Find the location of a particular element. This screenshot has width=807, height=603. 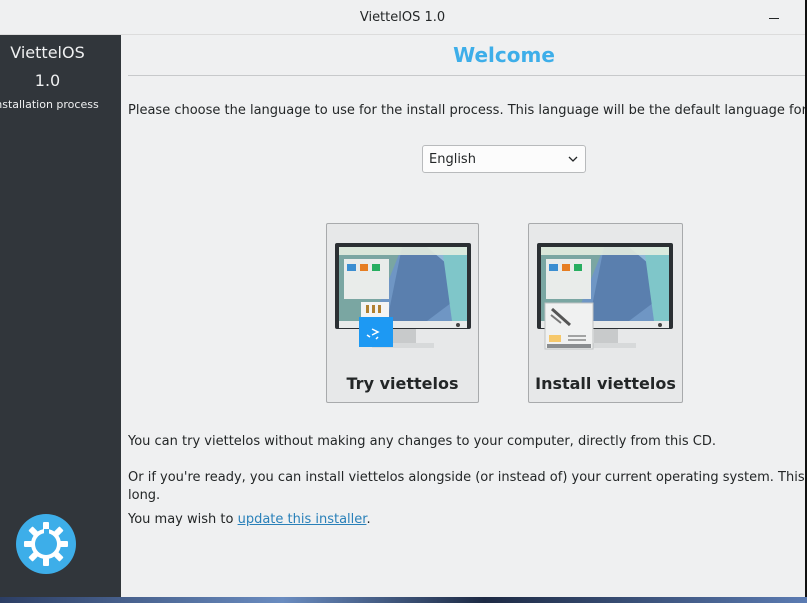

title-bar: ViettelOS 1.0 is located at coordinates (402, 17).